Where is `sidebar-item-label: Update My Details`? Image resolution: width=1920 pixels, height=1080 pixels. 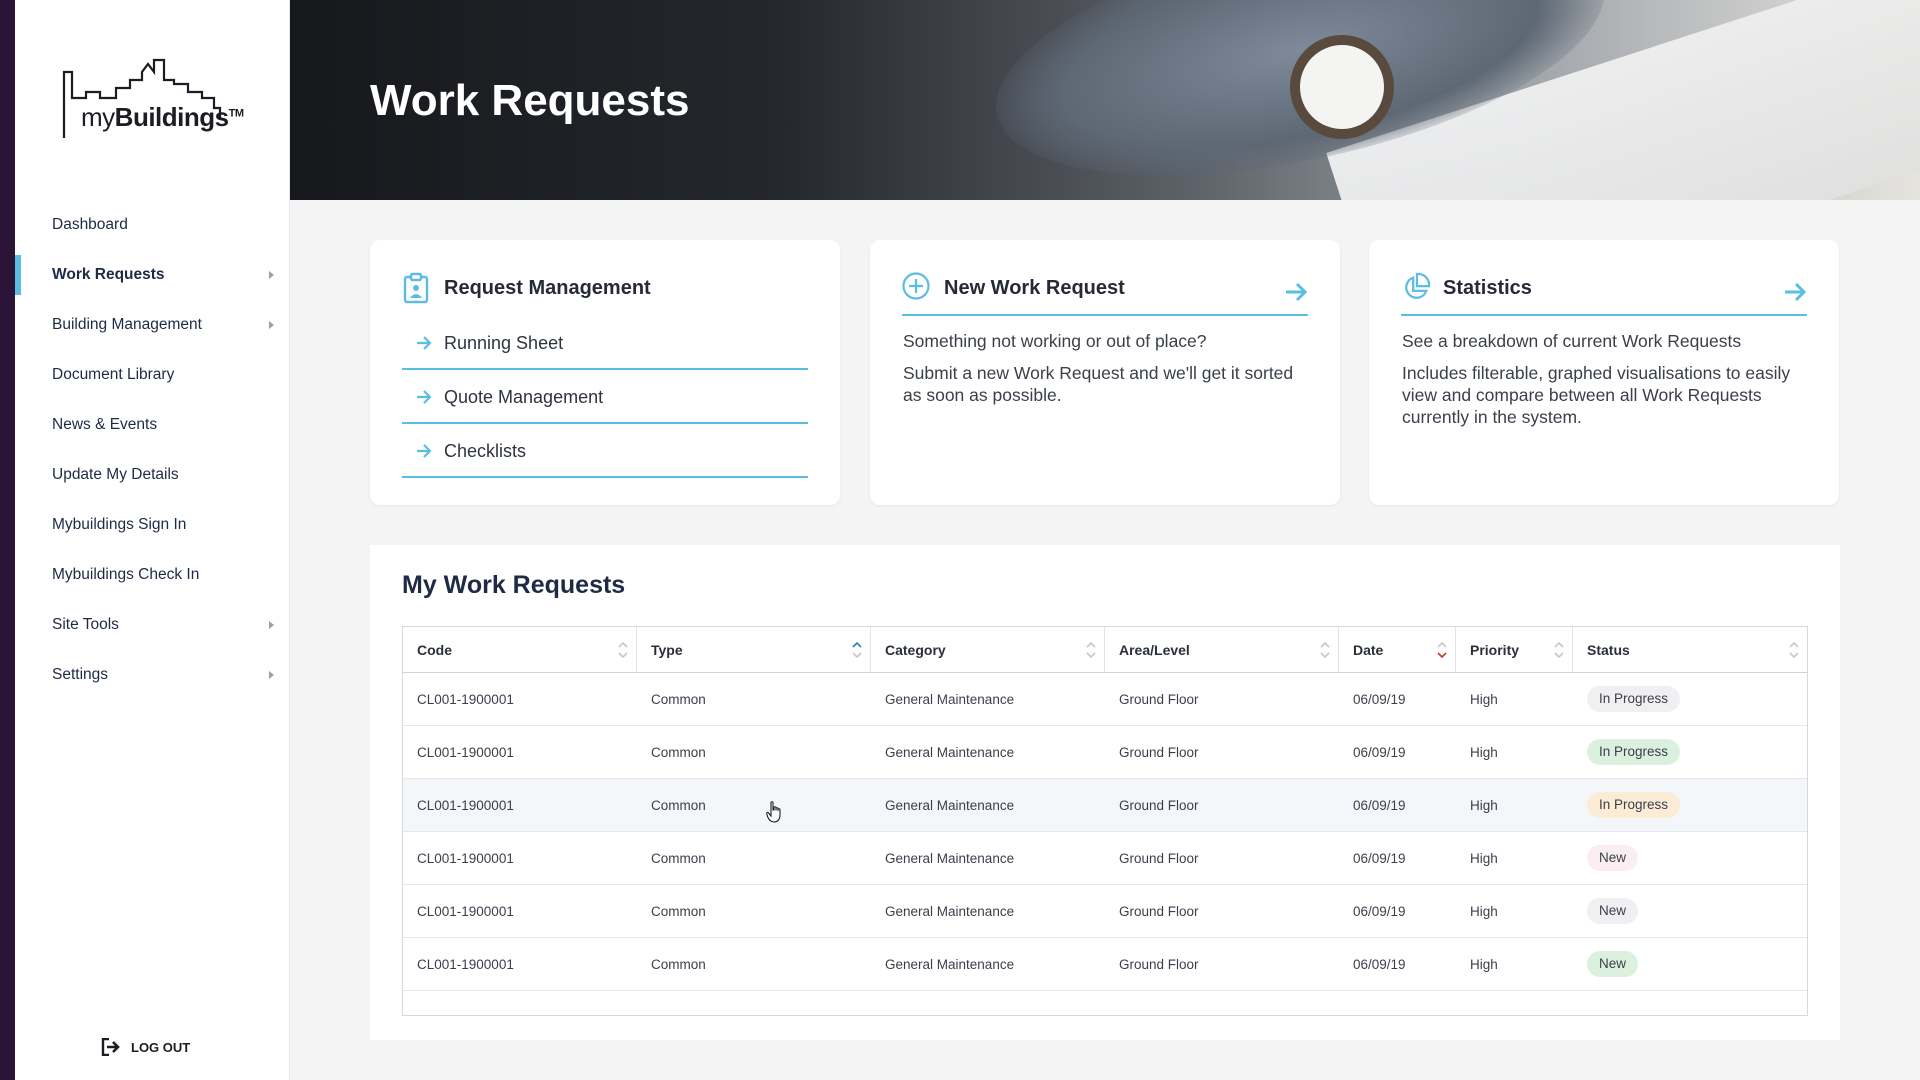 sidebar-item-label: Update My Details is located at coordinates (115, 474).